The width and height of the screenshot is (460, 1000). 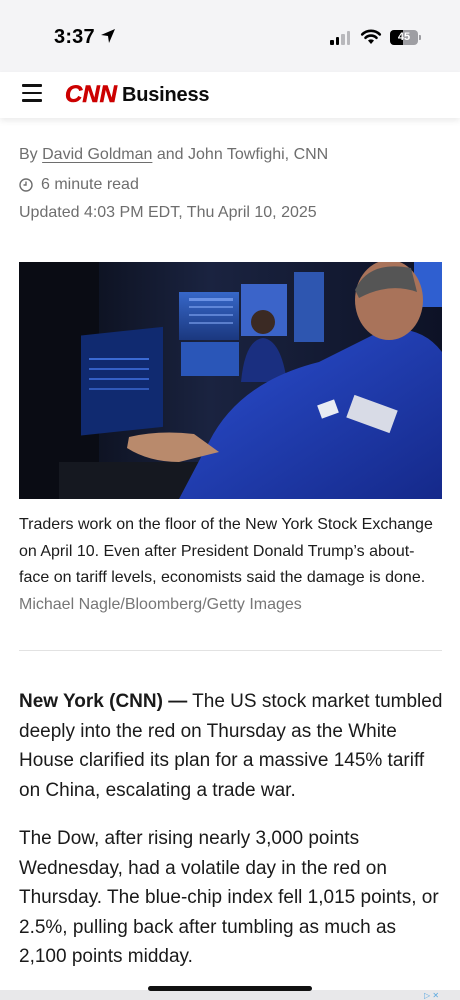 I want to click on site-header: CNN Business, so click(x=230, y=95).